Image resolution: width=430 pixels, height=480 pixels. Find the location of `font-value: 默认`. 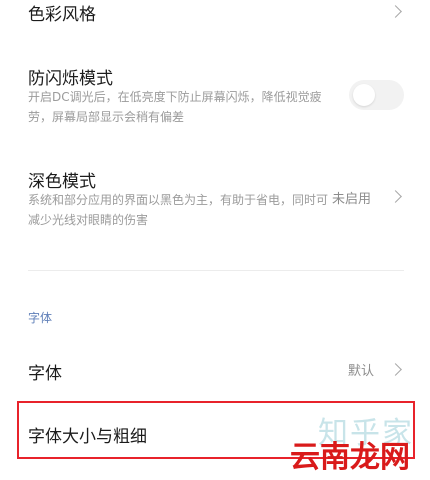

font-value: 默认 is located at coordinates (361, 371).